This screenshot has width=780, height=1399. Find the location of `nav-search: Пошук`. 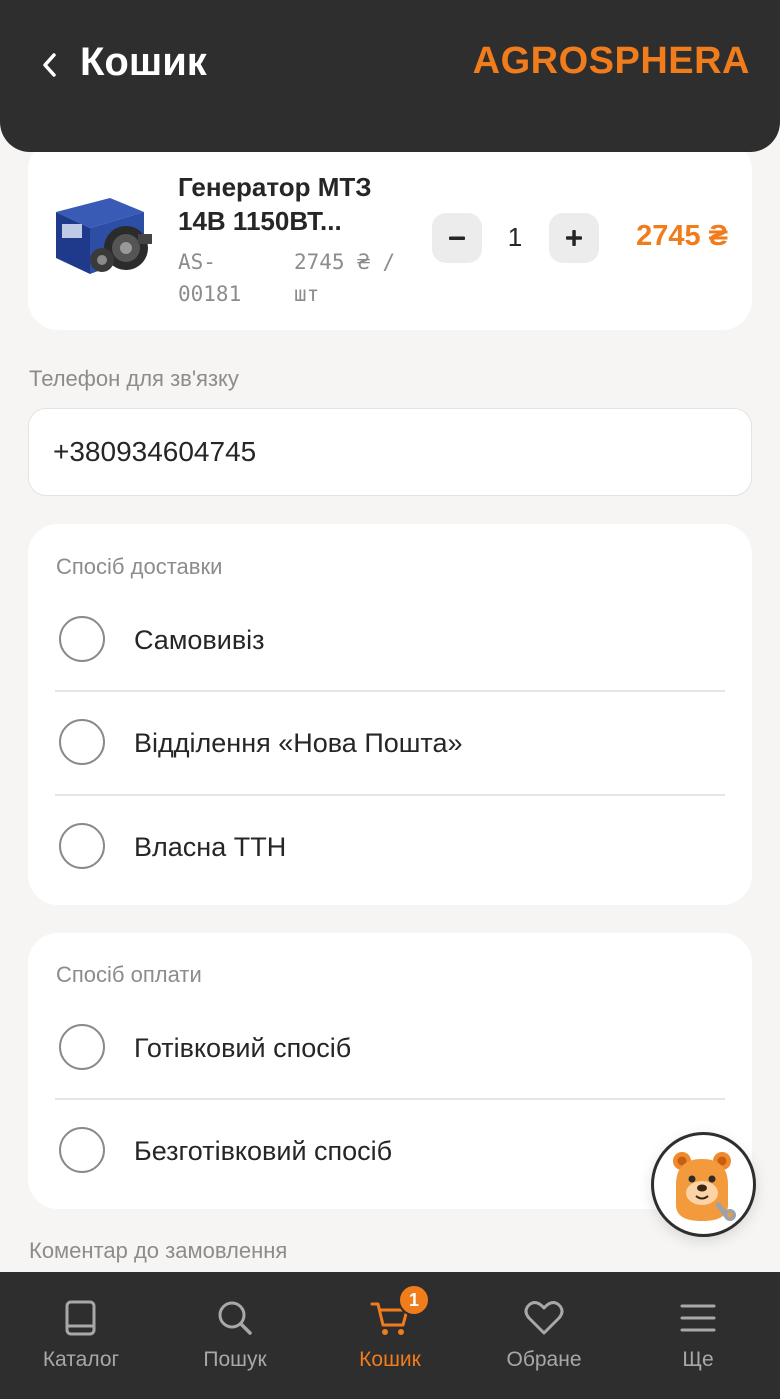

nav-search: Пошук is located at coordinates (235, 1335).